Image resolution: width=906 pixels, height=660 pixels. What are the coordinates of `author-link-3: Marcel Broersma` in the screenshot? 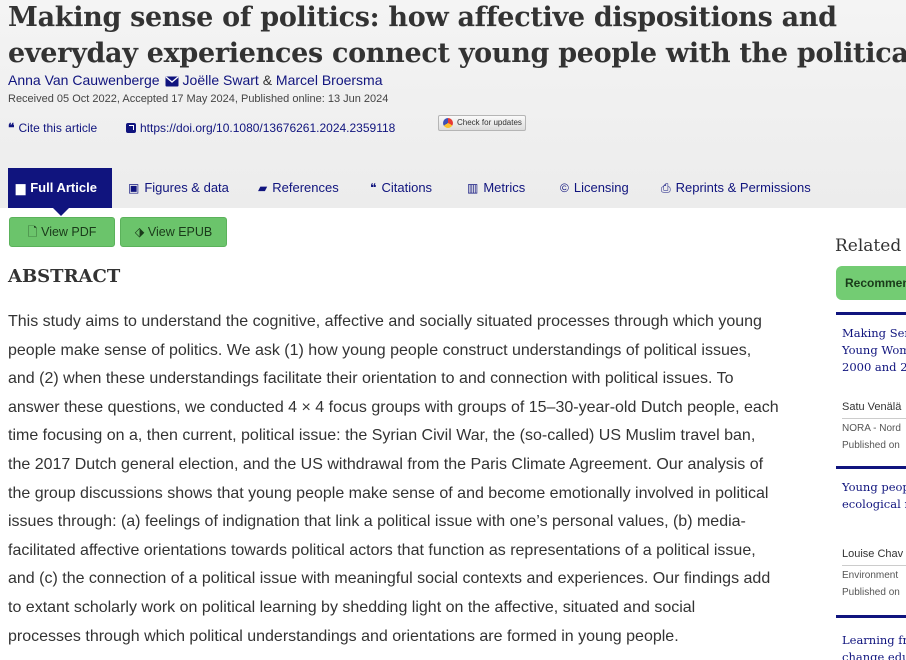 It's located at (329, 80).